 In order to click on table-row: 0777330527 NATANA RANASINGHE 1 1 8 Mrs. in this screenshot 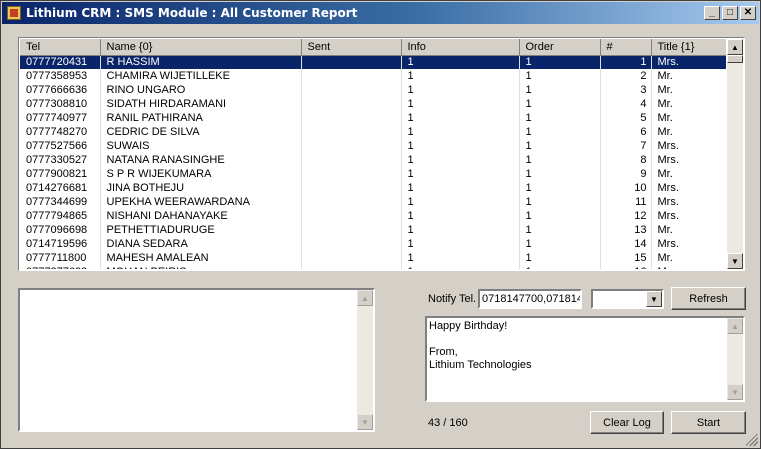, I will do `click(373, 160)`.